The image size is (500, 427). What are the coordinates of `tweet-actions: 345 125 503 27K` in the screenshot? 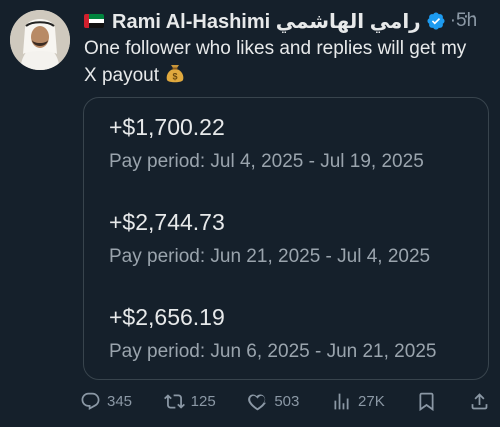 It's located at (285, 401).